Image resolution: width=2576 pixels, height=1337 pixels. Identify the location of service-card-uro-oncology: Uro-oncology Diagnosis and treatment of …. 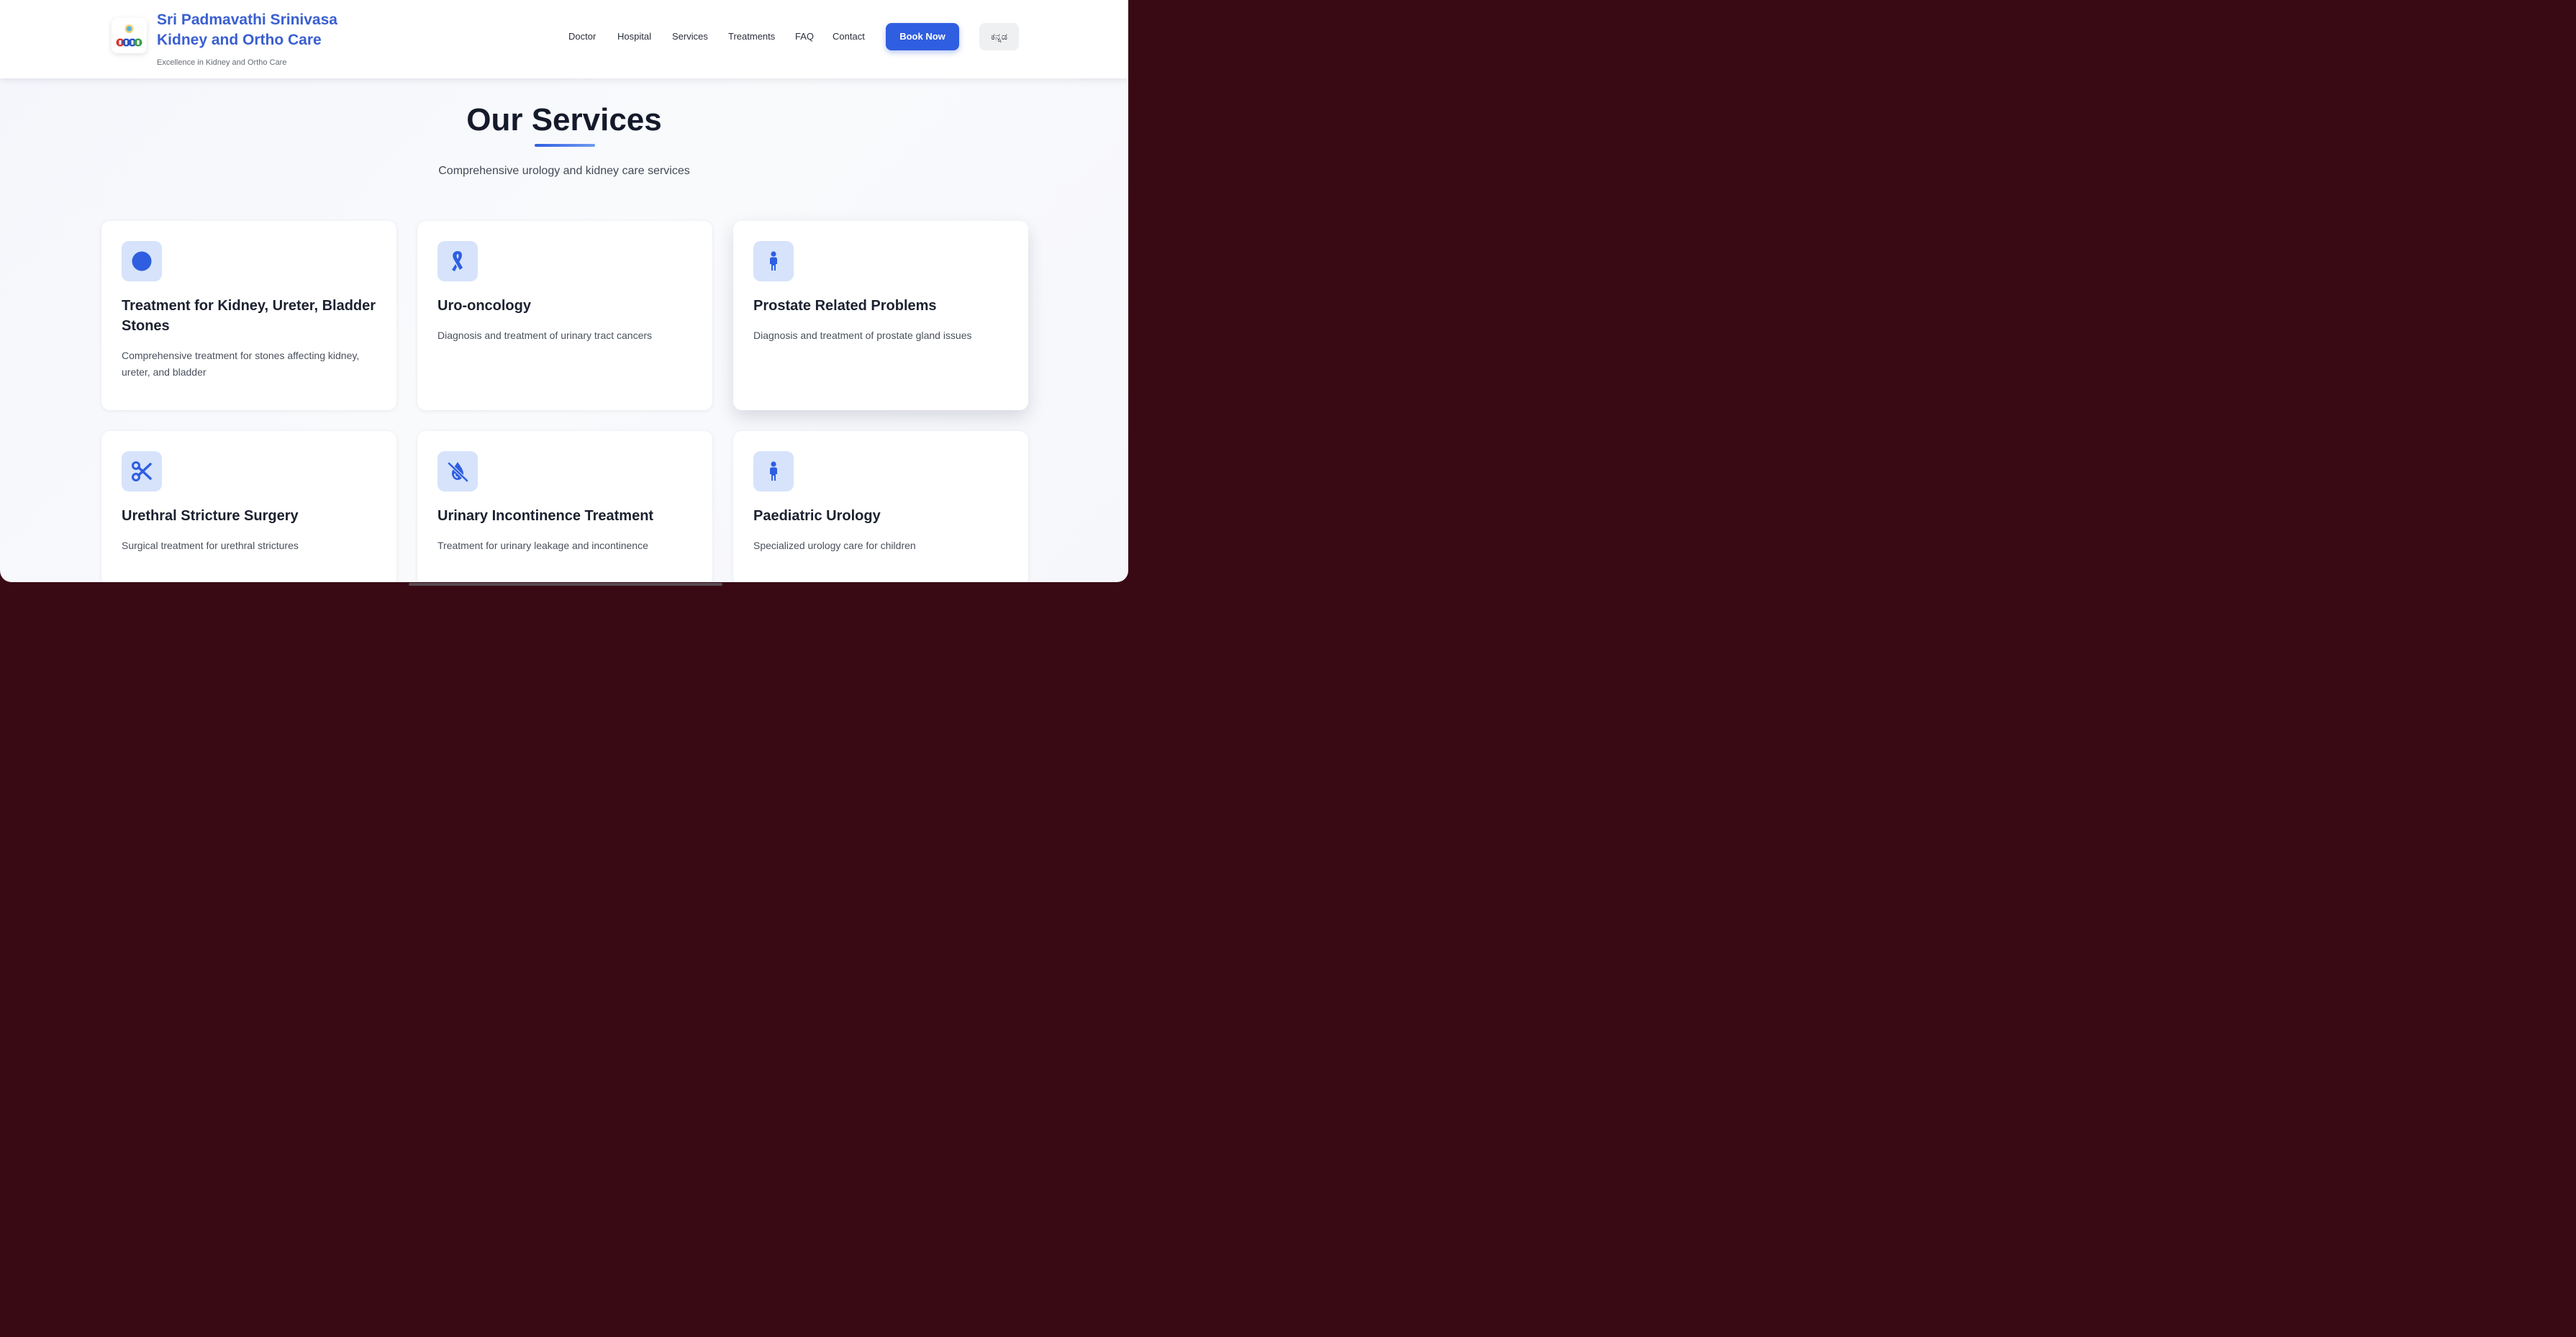
(564, 315).